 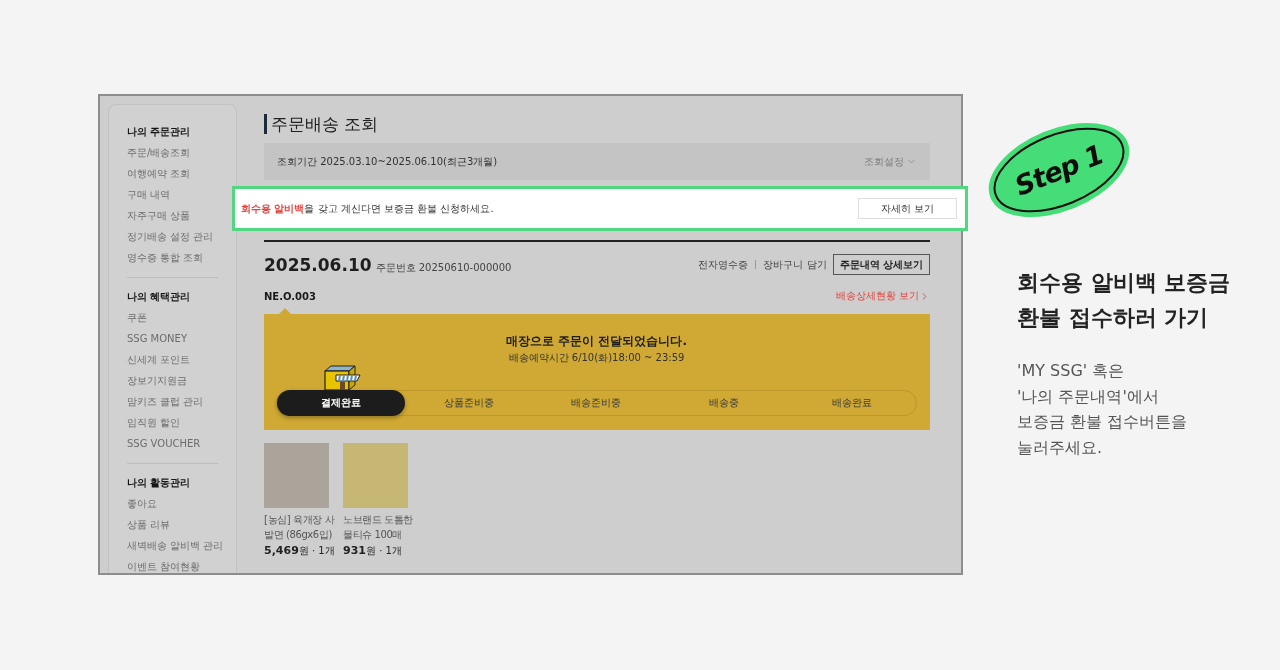 What do you see at coordinates (341, 403) in the screenshot?
I see `progress-step: 결제완료` at bounding box center [341, 403].